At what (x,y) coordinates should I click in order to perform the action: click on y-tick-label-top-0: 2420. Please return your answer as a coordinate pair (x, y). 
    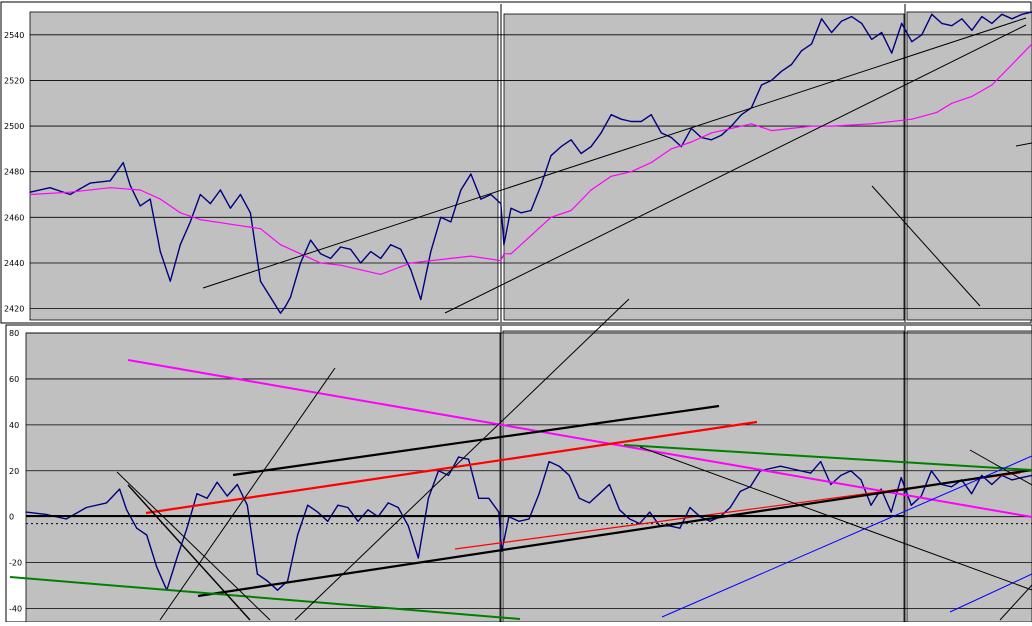
    Looking at the image, I should click on (14, 309).